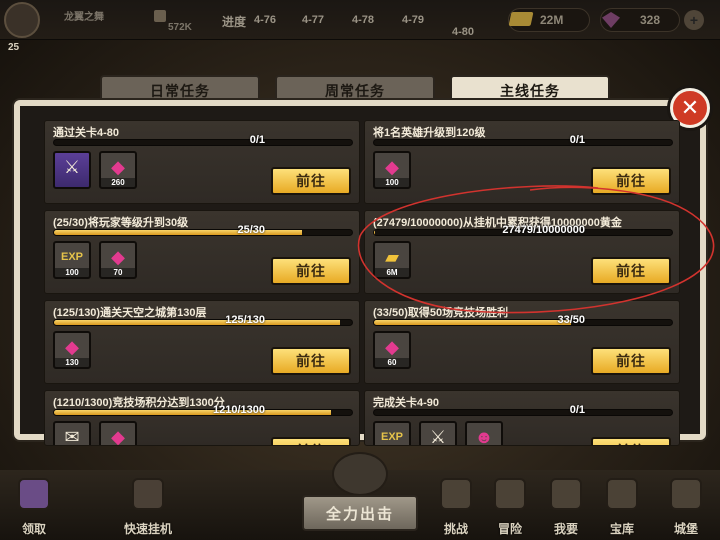 The width and height of the screenshot is (720, 540). I want to click on gold-bar-icon: ▰, so click(392, 257).